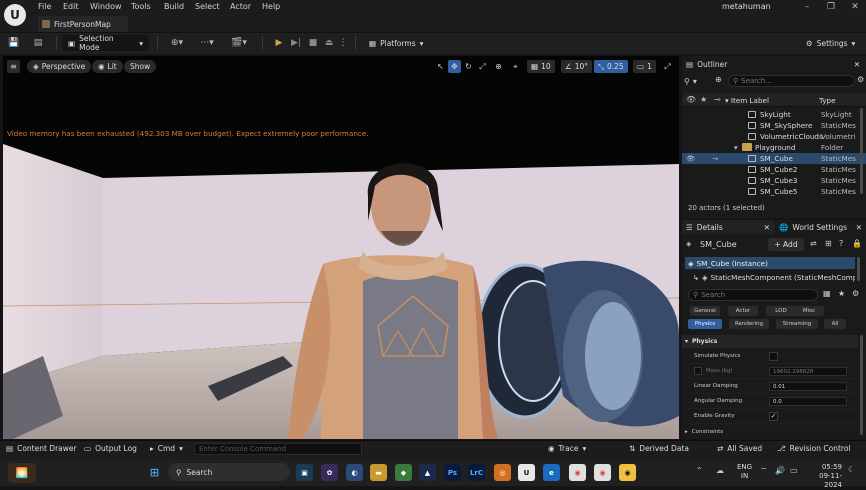 The width and height of the screenshot is (866, 490). I want to click on taskbar-search-input: ⚲ Search, so click(229, 472).